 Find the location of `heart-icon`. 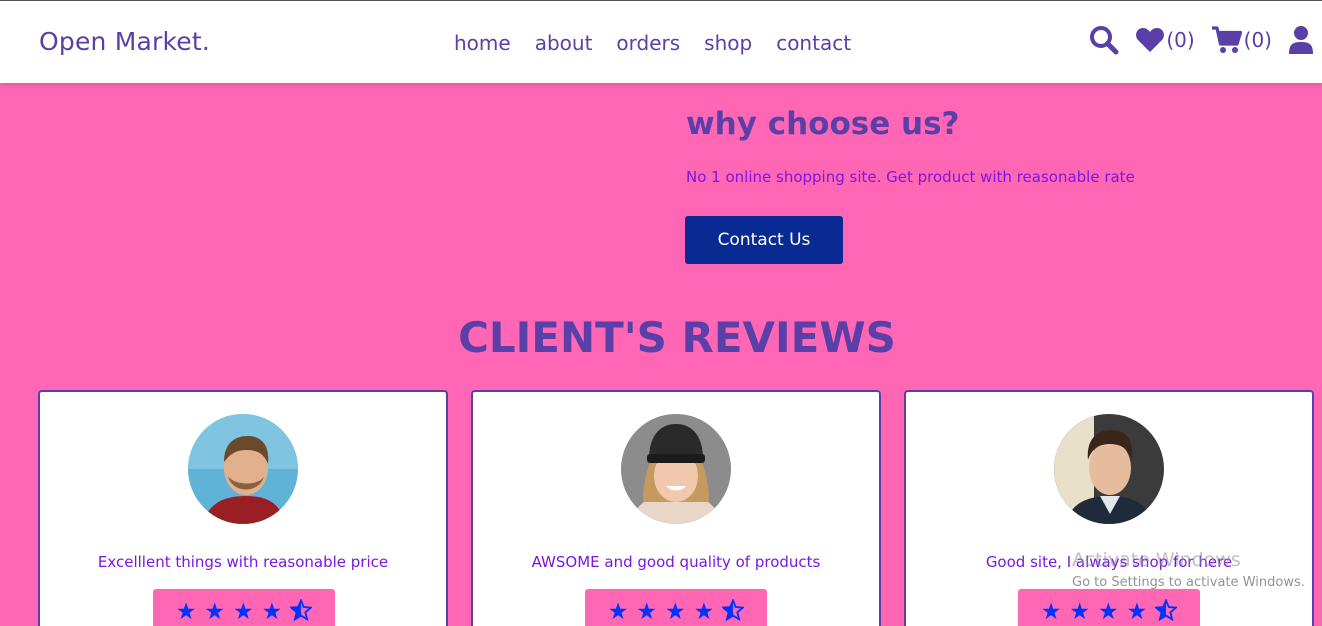

heart-icon is located at coordinates (1150, 40).